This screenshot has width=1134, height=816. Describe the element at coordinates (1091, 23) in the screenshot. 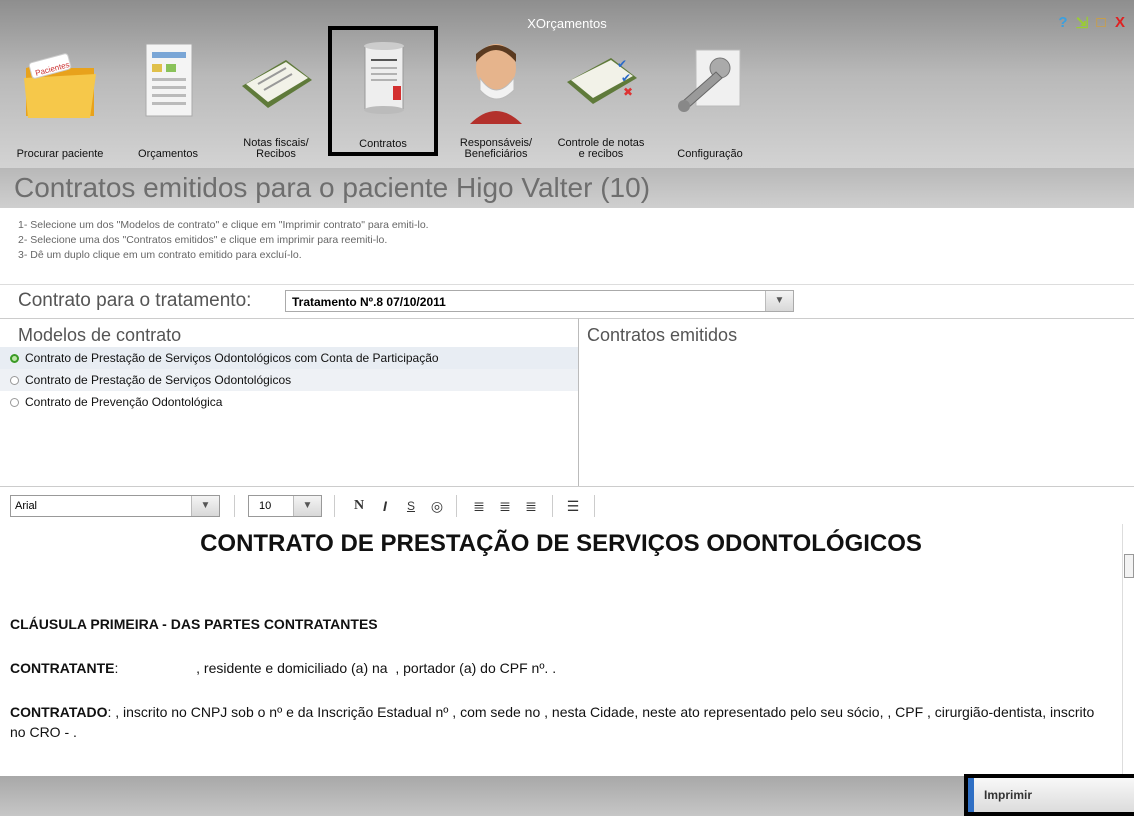

I see `window-controls: ? ⇲ □ X` at that location.